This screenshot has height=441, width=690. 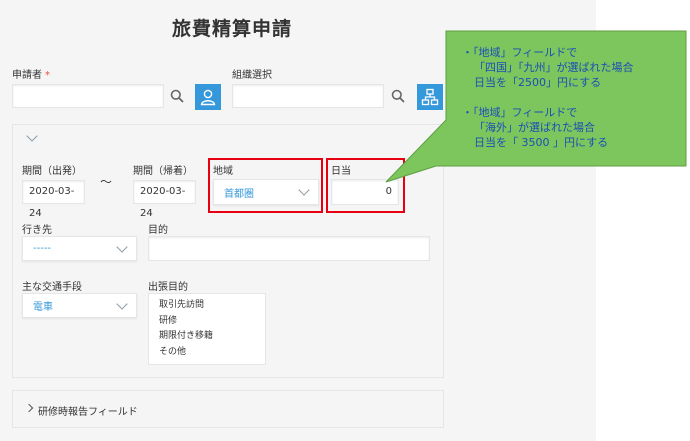 I want to click on callout-line: 日当を「 3500 」円にする, so click(x=541, y=142).